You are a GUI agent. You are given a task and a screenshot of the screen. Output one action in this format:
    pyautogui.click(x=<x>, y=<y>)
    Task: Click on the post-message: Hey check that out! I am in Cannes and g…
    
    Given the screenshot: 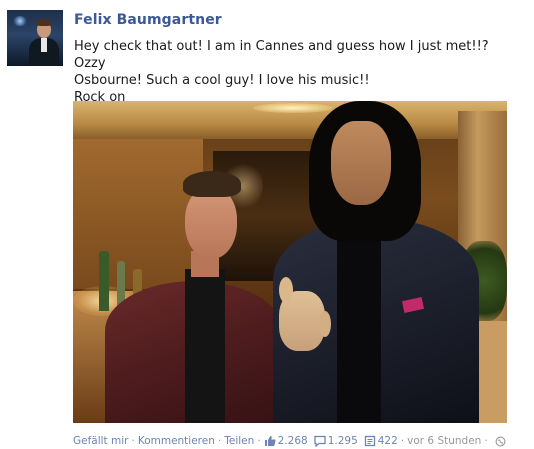 What is the action you would take?
    pyautogui.click(x=299, y=72)
    